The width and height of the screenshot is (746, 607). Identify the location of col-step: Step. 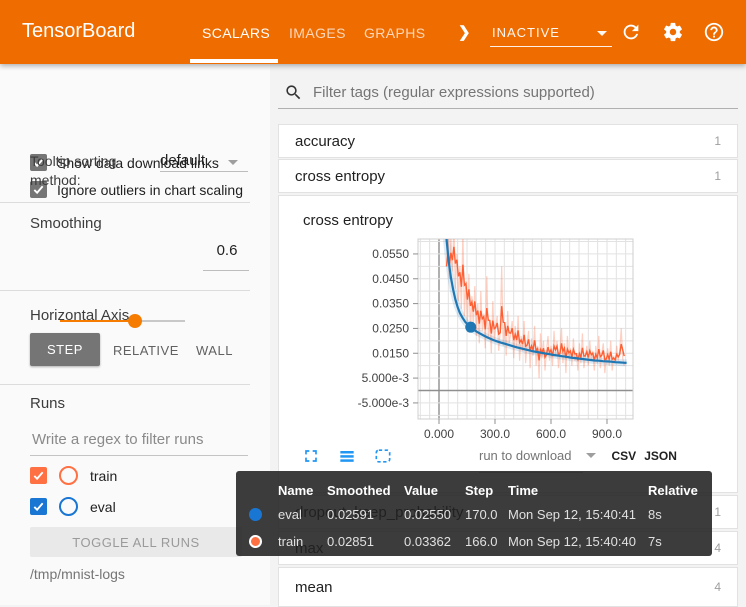
(479, 490).